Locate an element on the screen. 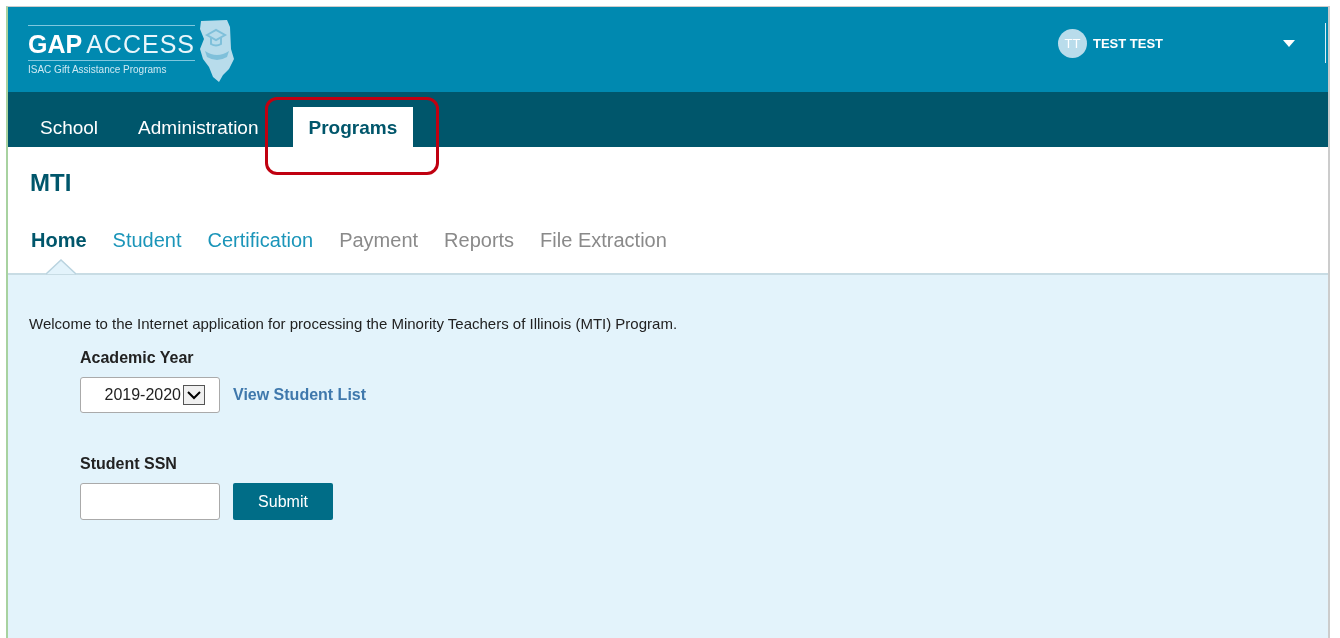  avatar-initials: TT is located at coordinates (1072, 43).